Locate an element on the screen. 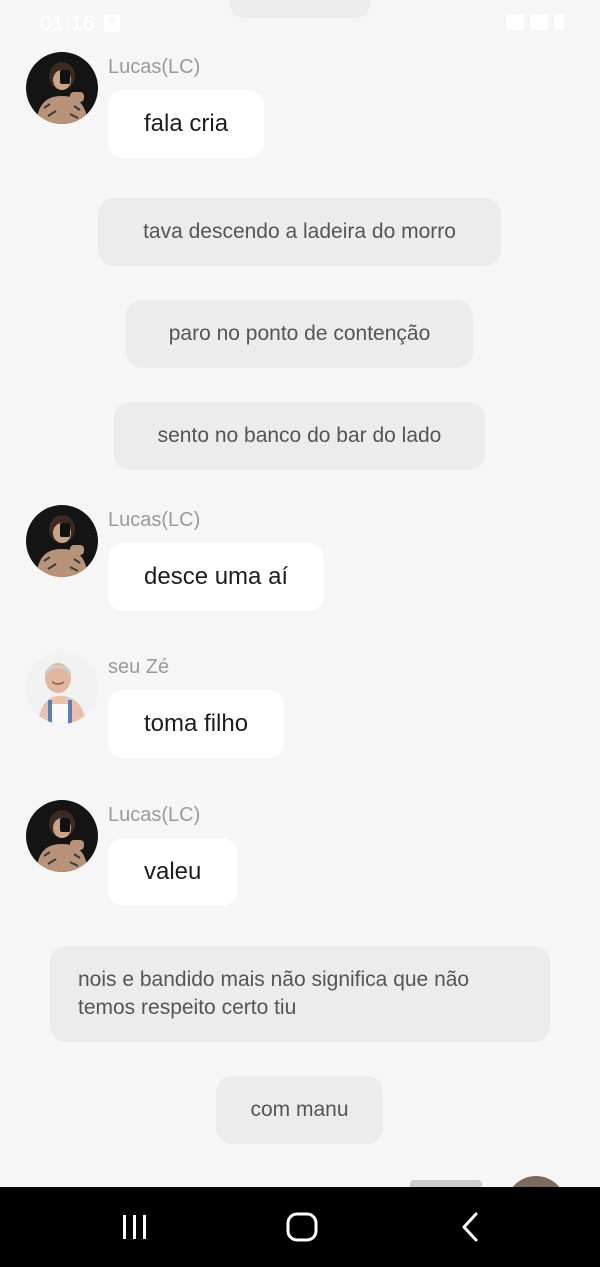  message-bubble: desce uma aí is located at coordinates (216, 577).